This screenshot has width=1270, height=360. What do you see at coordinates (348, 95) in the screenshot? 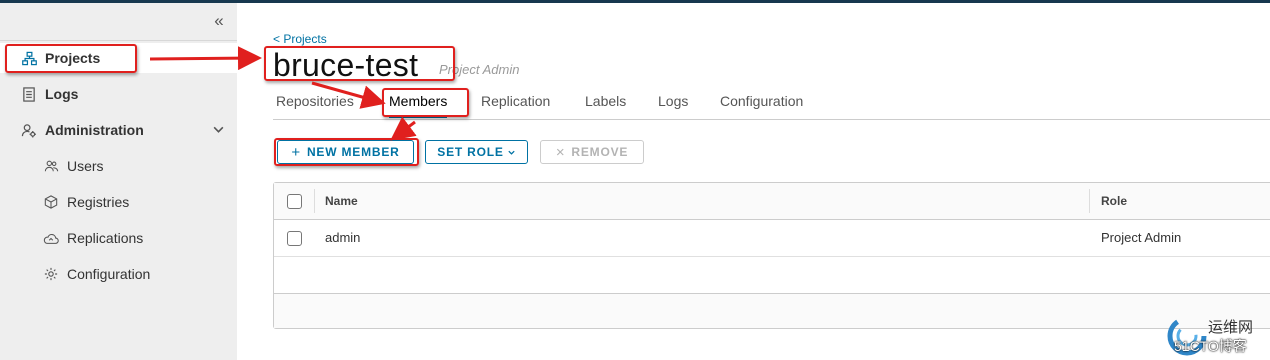
I see `arrow-to-members-tab` at bounding box center [348, 95].